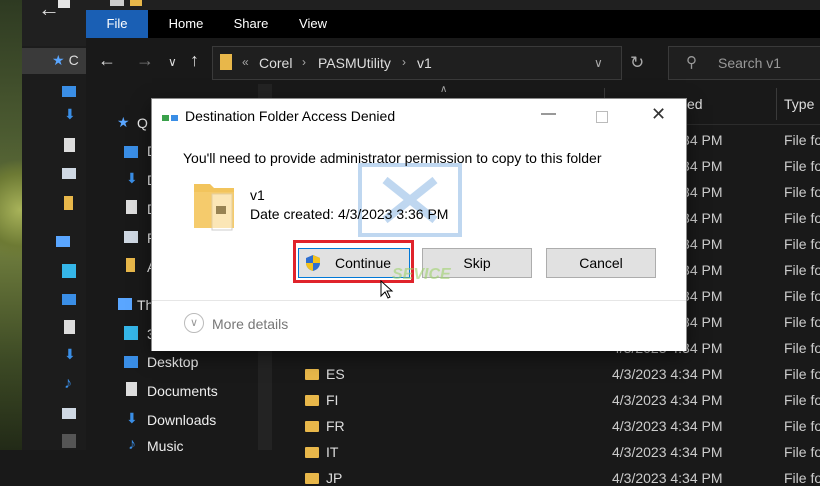 The height and width of the screenshot is (486, 820). I want to click on refresh-icon: ↻, so click(637, 63).